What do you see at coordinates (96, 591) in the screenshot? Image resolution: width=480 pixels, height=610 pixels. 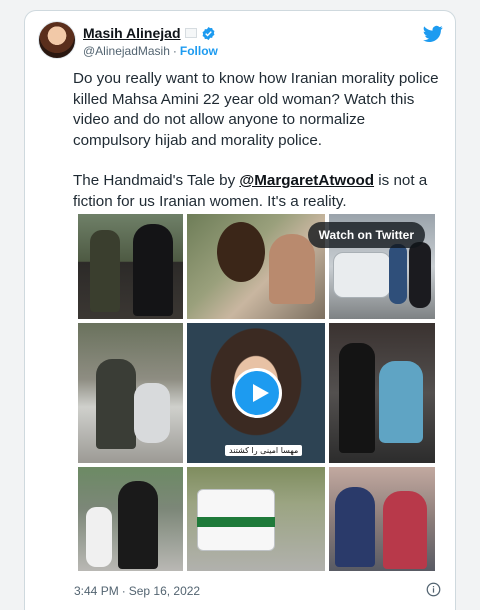 I see `tweet-time: 3:44 PM` at bounding box center [96, 591].